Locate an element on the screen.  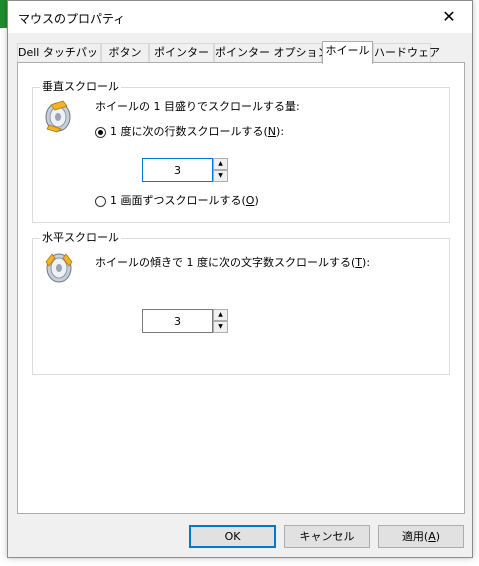
tab-pointers: ポインター is located at coordinates (181, 53).